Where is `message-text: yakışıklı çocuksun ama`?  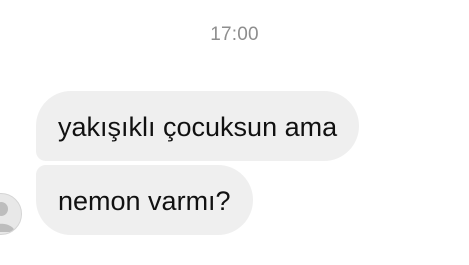
message-text: yakışıklı çocuksun ama is located at coordinates (198, 127).